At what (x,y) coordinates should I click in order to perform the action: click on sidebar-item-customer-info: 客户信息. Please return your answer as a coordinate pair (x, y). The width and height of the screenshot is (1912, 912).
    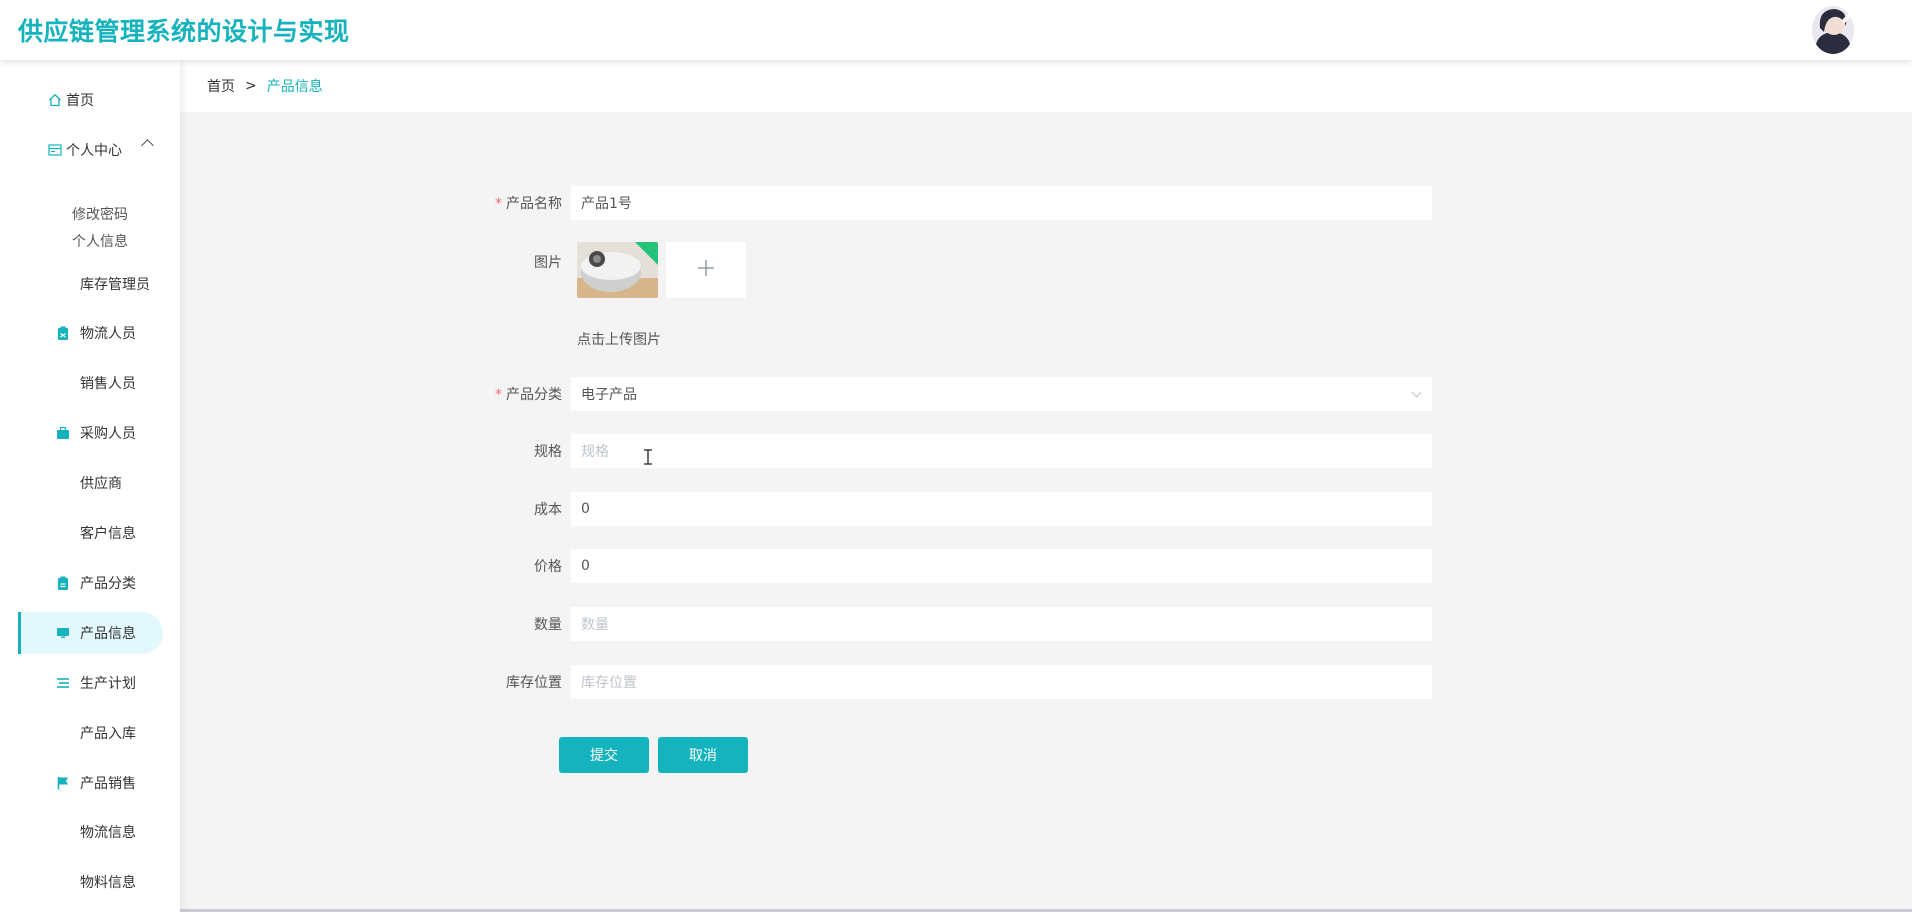
    Looking at the image, I should click on (90, 533).